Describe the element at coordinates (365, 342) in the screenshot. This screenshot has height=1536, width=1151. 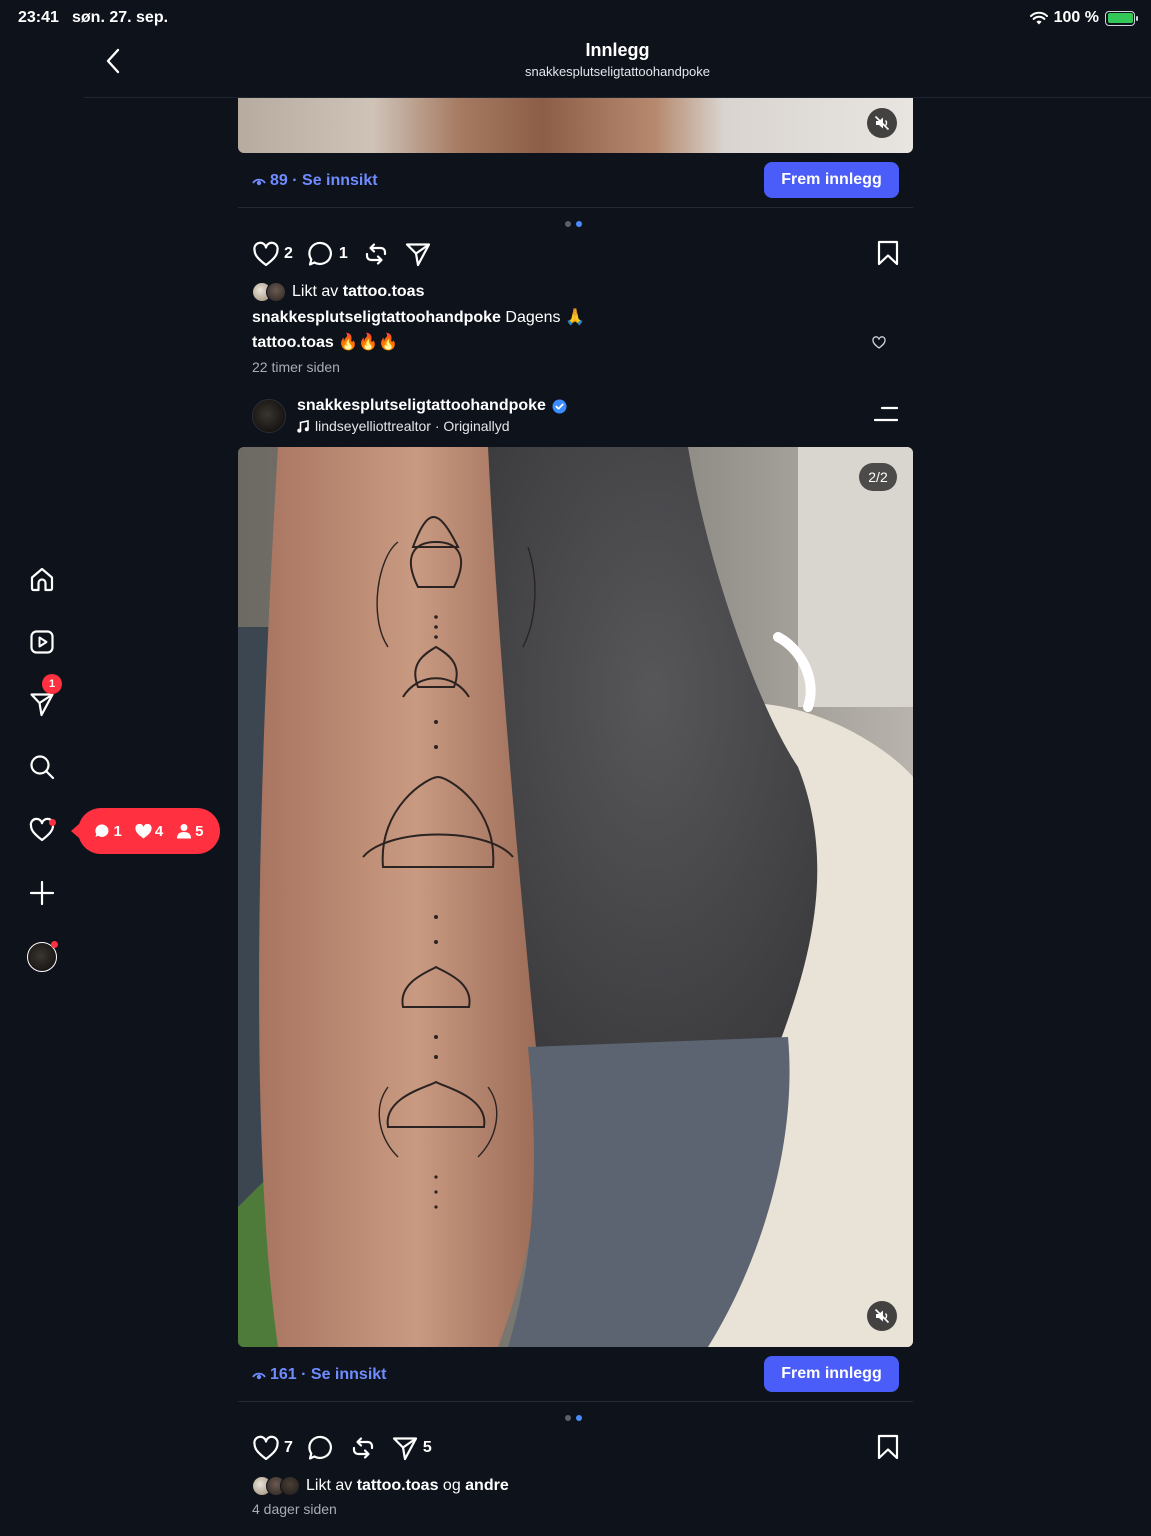
I see `comment-text: 🔥🔥🔥` at that location.